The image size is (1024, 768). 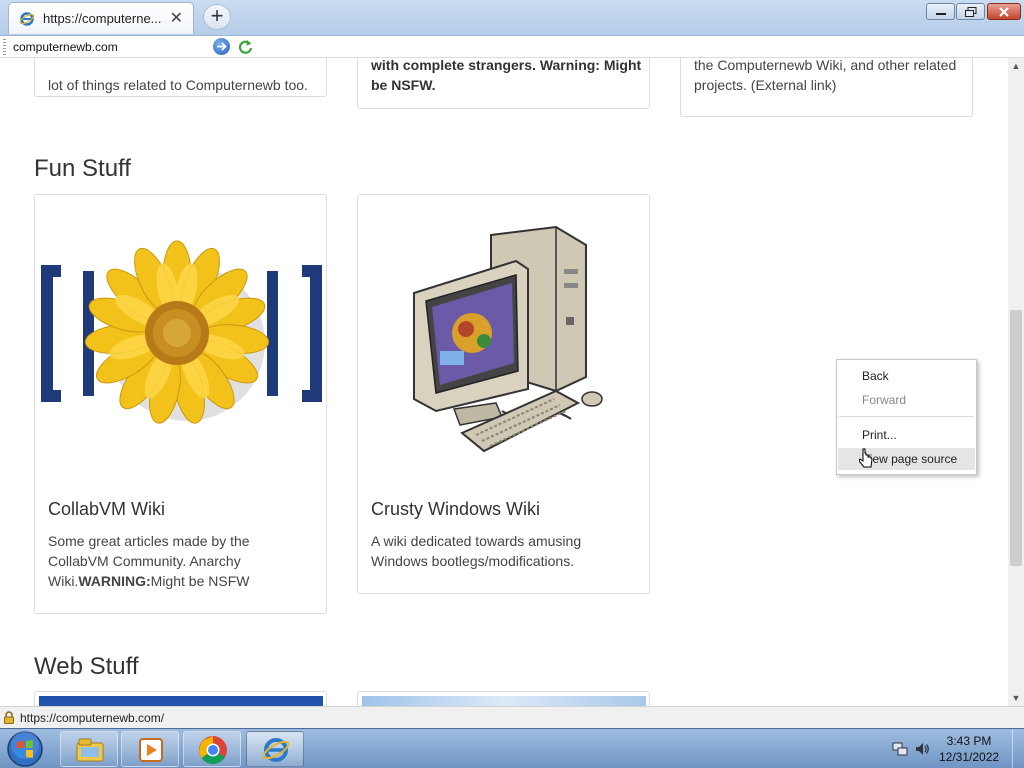 I want to click on context-menu: Back Forward Print... View page source, so click(x=906, y=417).